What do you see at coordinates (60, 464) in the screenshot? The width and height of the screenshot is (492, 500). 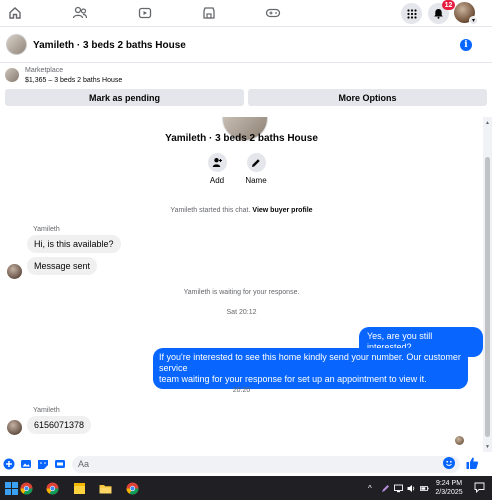 I see `gif-icon` at bounding box center [60, 464].